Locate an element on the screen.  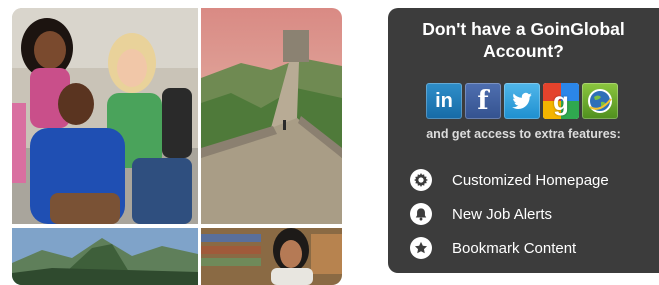
star-icon is located at coordinates (421, 248).